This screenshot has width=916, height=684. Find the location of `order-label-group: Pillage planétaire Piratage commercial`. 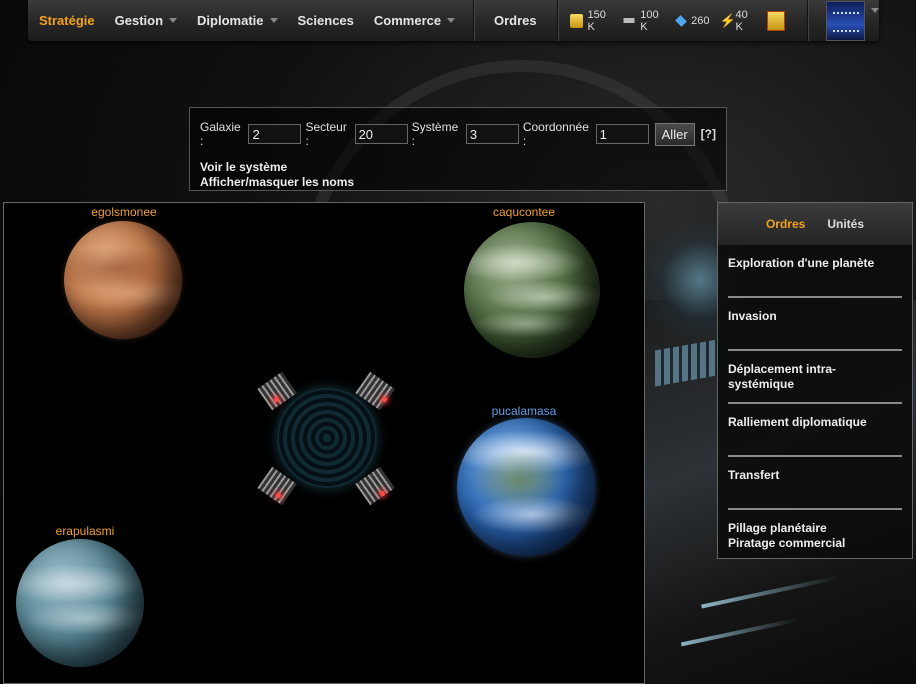

order-label-group: Pillage planétaire Piratage commercial is located at coordinates (815, 530).